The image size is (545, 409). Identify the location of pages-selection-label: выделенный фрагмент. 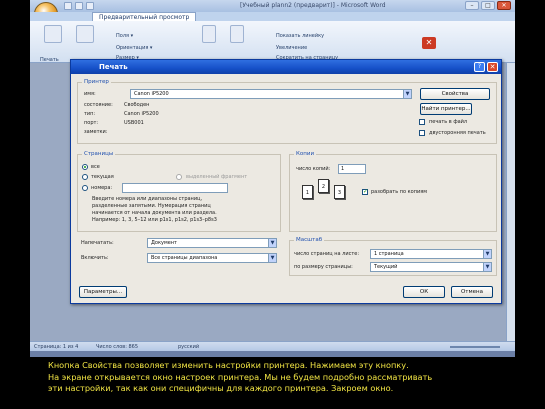
(217, 177).